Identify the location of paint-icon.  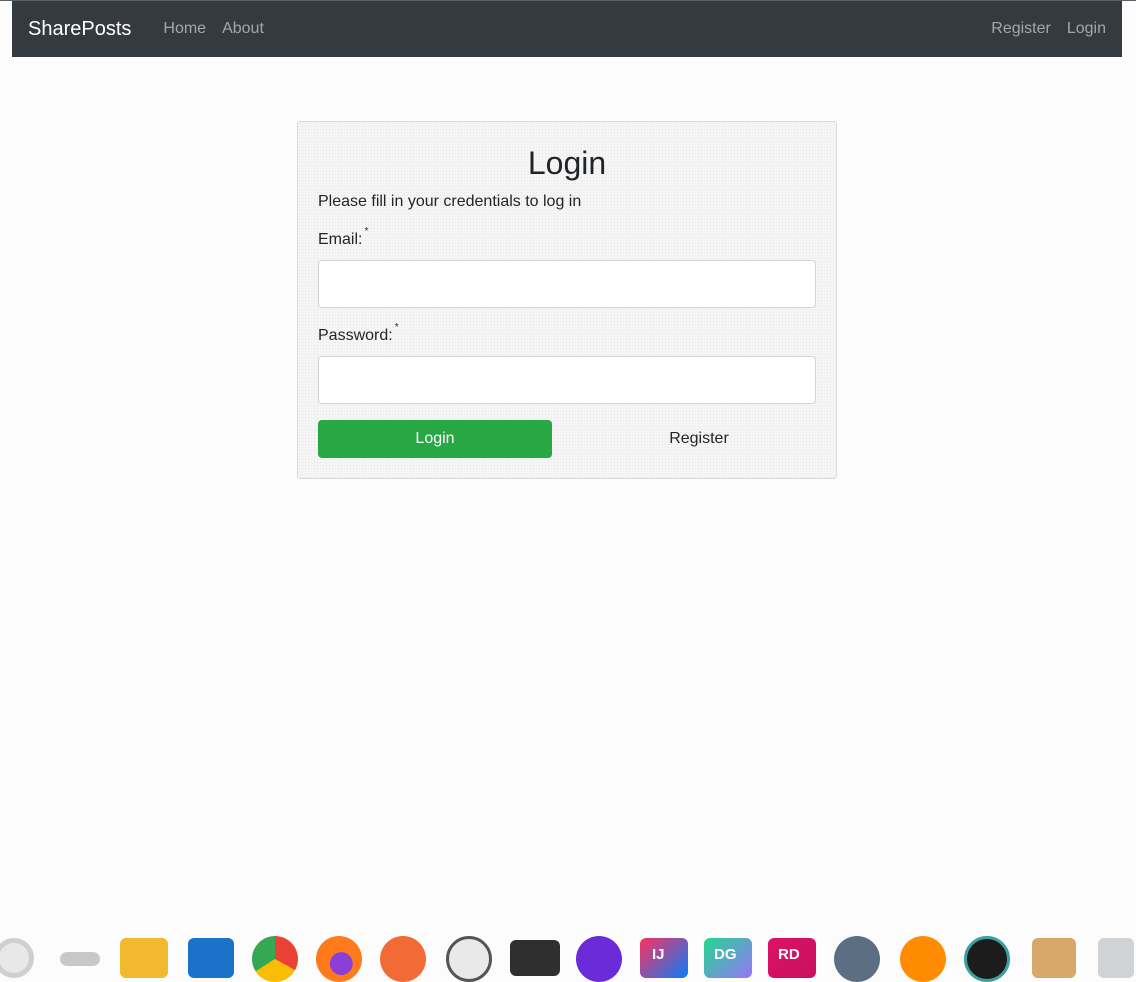
(403, 959).